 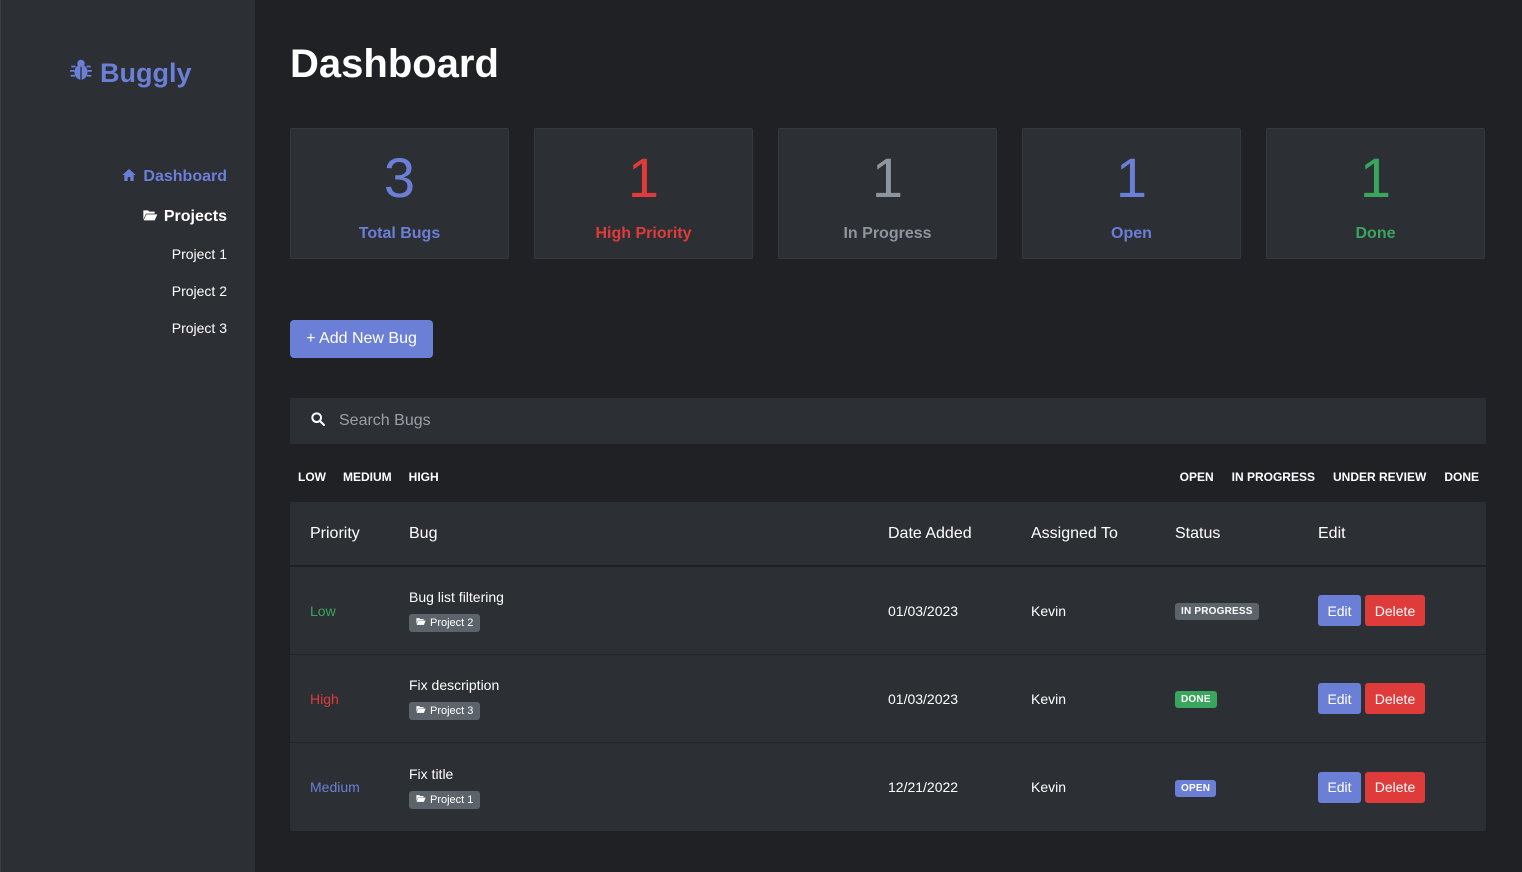 What do you see at coordinates (174, 329) in the screenshot?
I see `sidebar-item-project-3: Project 3` at bounding box center [174, 329].